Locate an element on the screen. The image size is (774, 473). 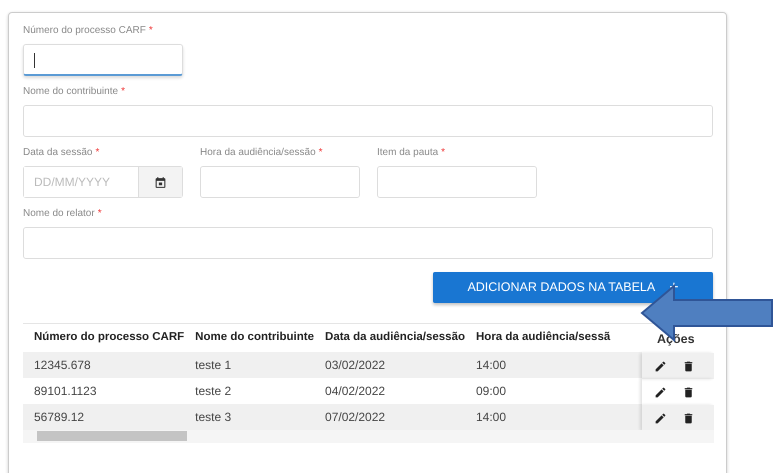
field-label: Nome do relator is located at coordinates (59, 214).